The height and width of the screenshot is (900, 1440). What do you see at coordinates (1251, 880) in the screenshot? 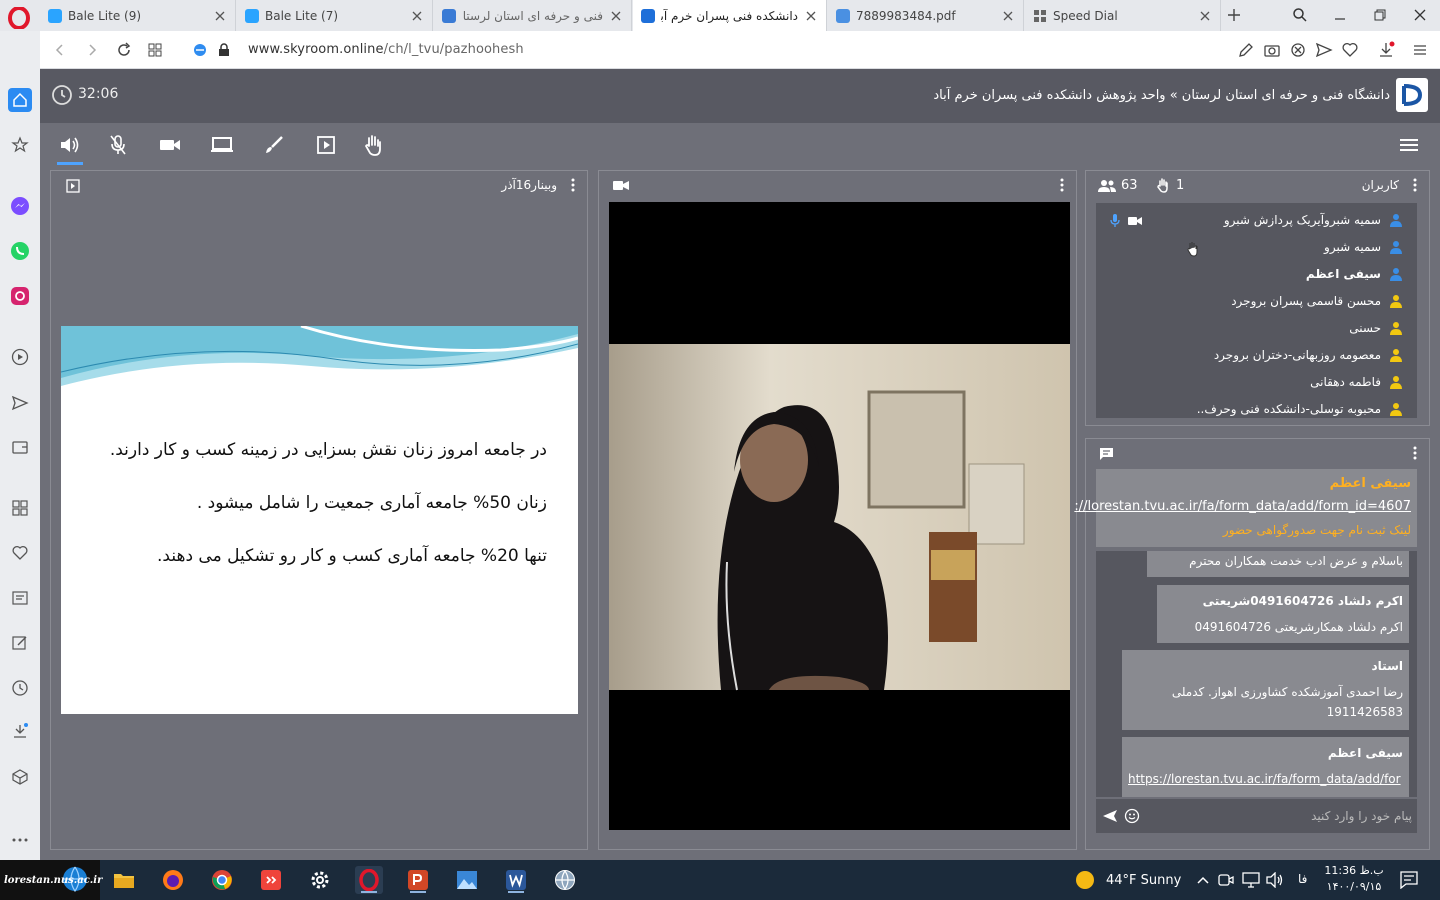
I see `network-icon` at bounding box center [1251, 880].